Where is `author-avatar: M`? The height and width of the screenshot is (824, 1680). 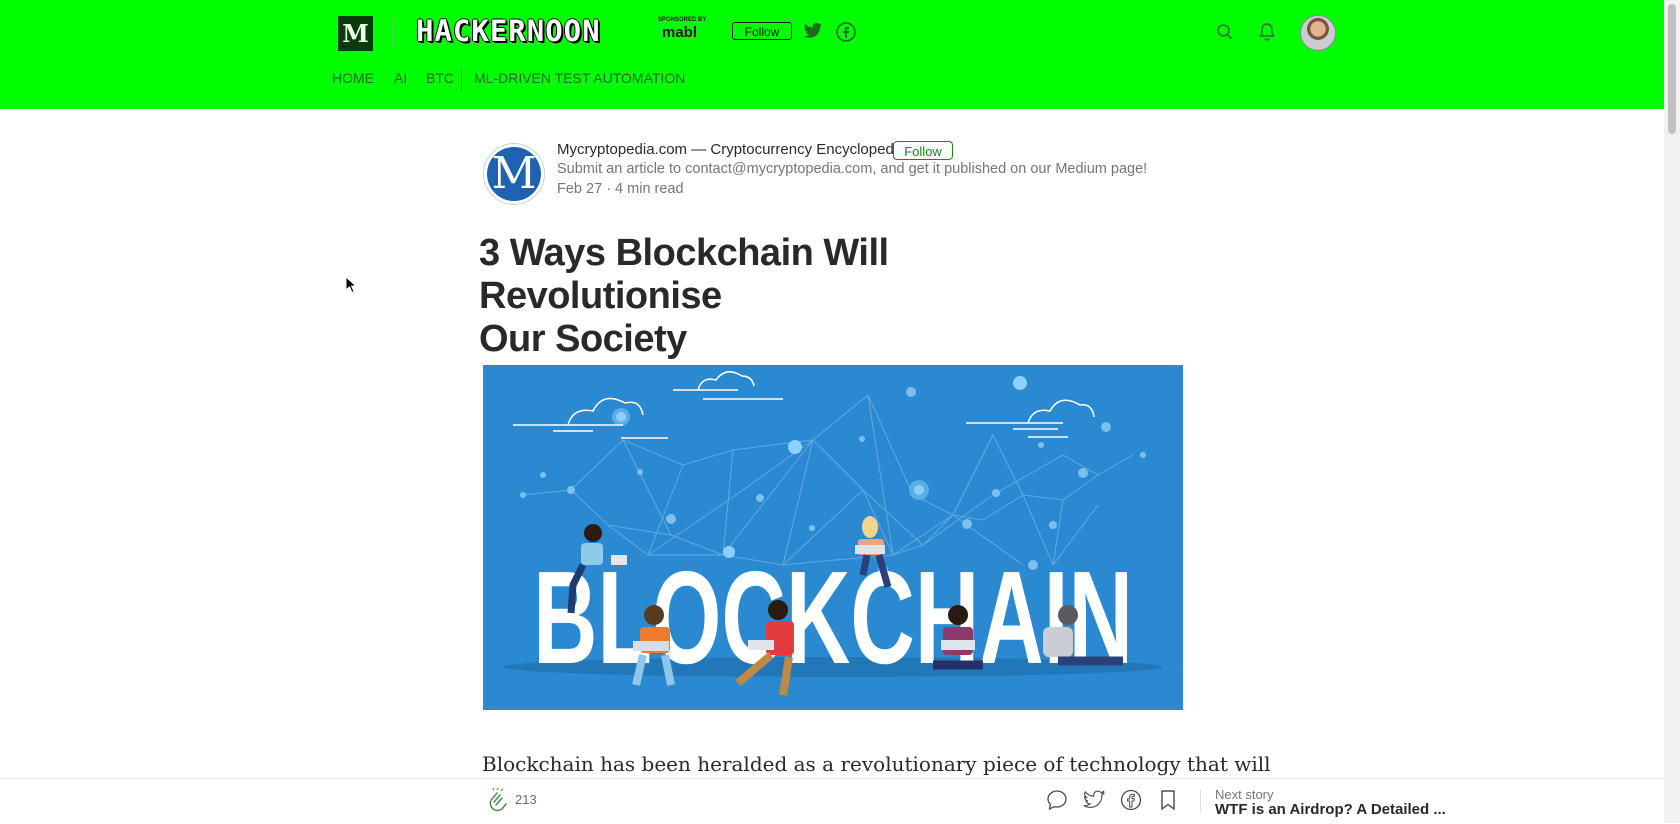
author-avatar: M is located at coordinates (514, 174).